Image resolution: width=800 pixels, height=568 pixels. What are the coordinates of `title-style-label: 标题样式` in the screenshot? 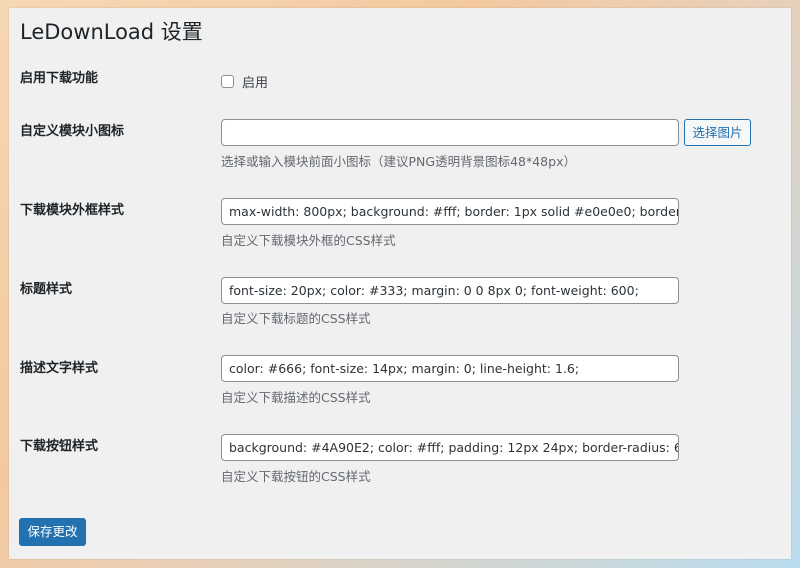 It's located at (46, 289).